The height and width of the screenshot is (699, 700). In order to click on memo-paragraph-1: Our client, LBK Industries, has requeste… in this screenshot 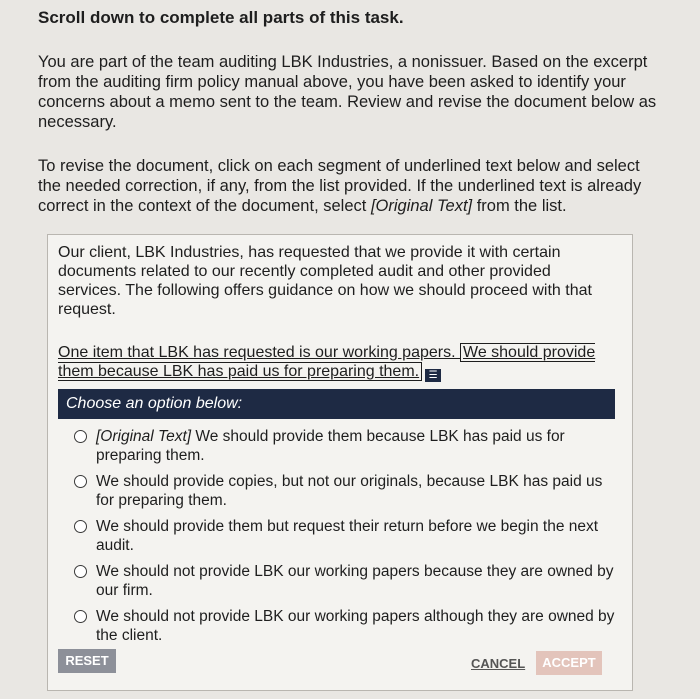, I will do `click(325, 281)`.